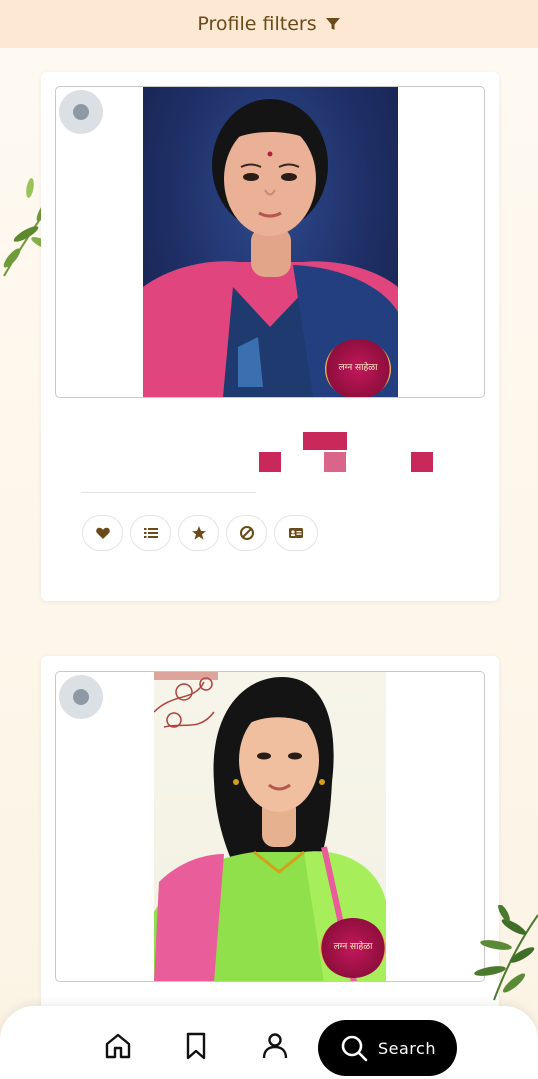 The height and width of the screenshot is (1079, 538). I want to click on bookmark-nav-button, so click(196, 1046).